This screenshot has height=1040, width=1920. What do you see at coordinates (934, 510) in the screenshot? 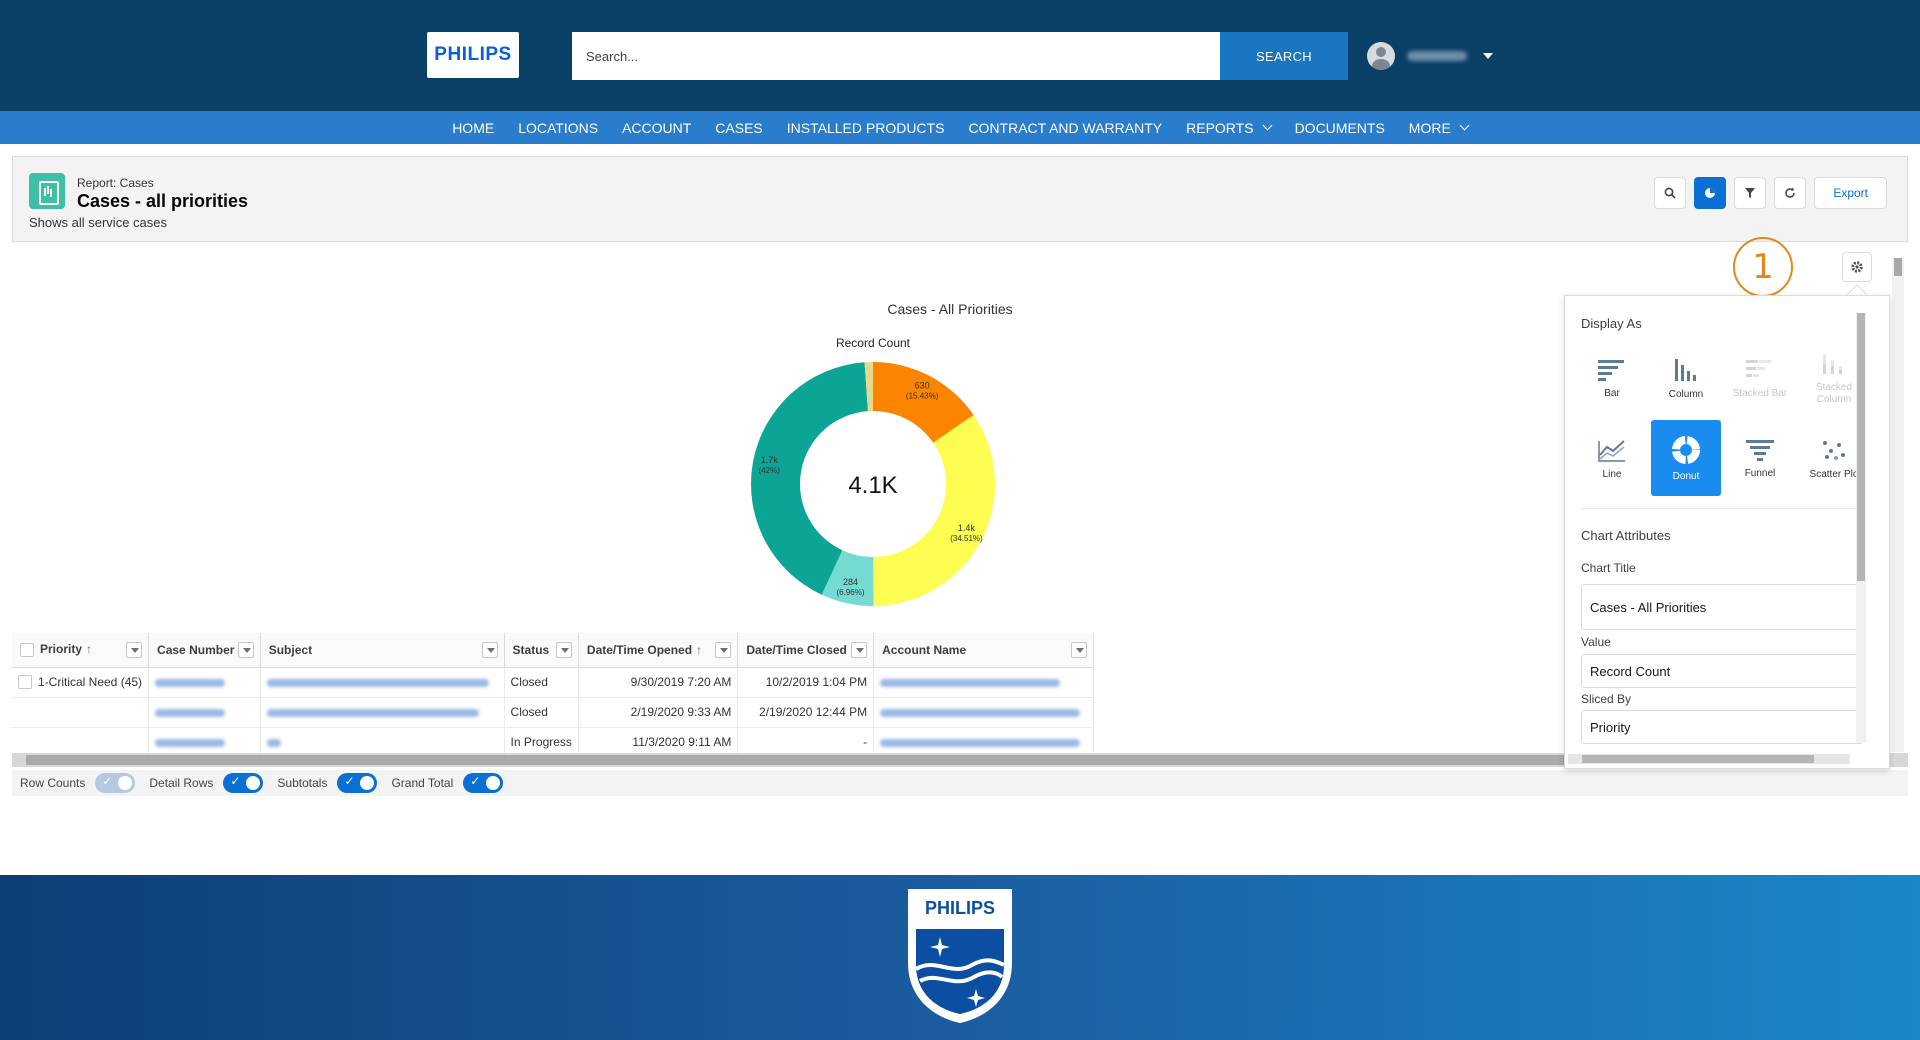
I see `donut-slice` at bounding box center [934, 510].